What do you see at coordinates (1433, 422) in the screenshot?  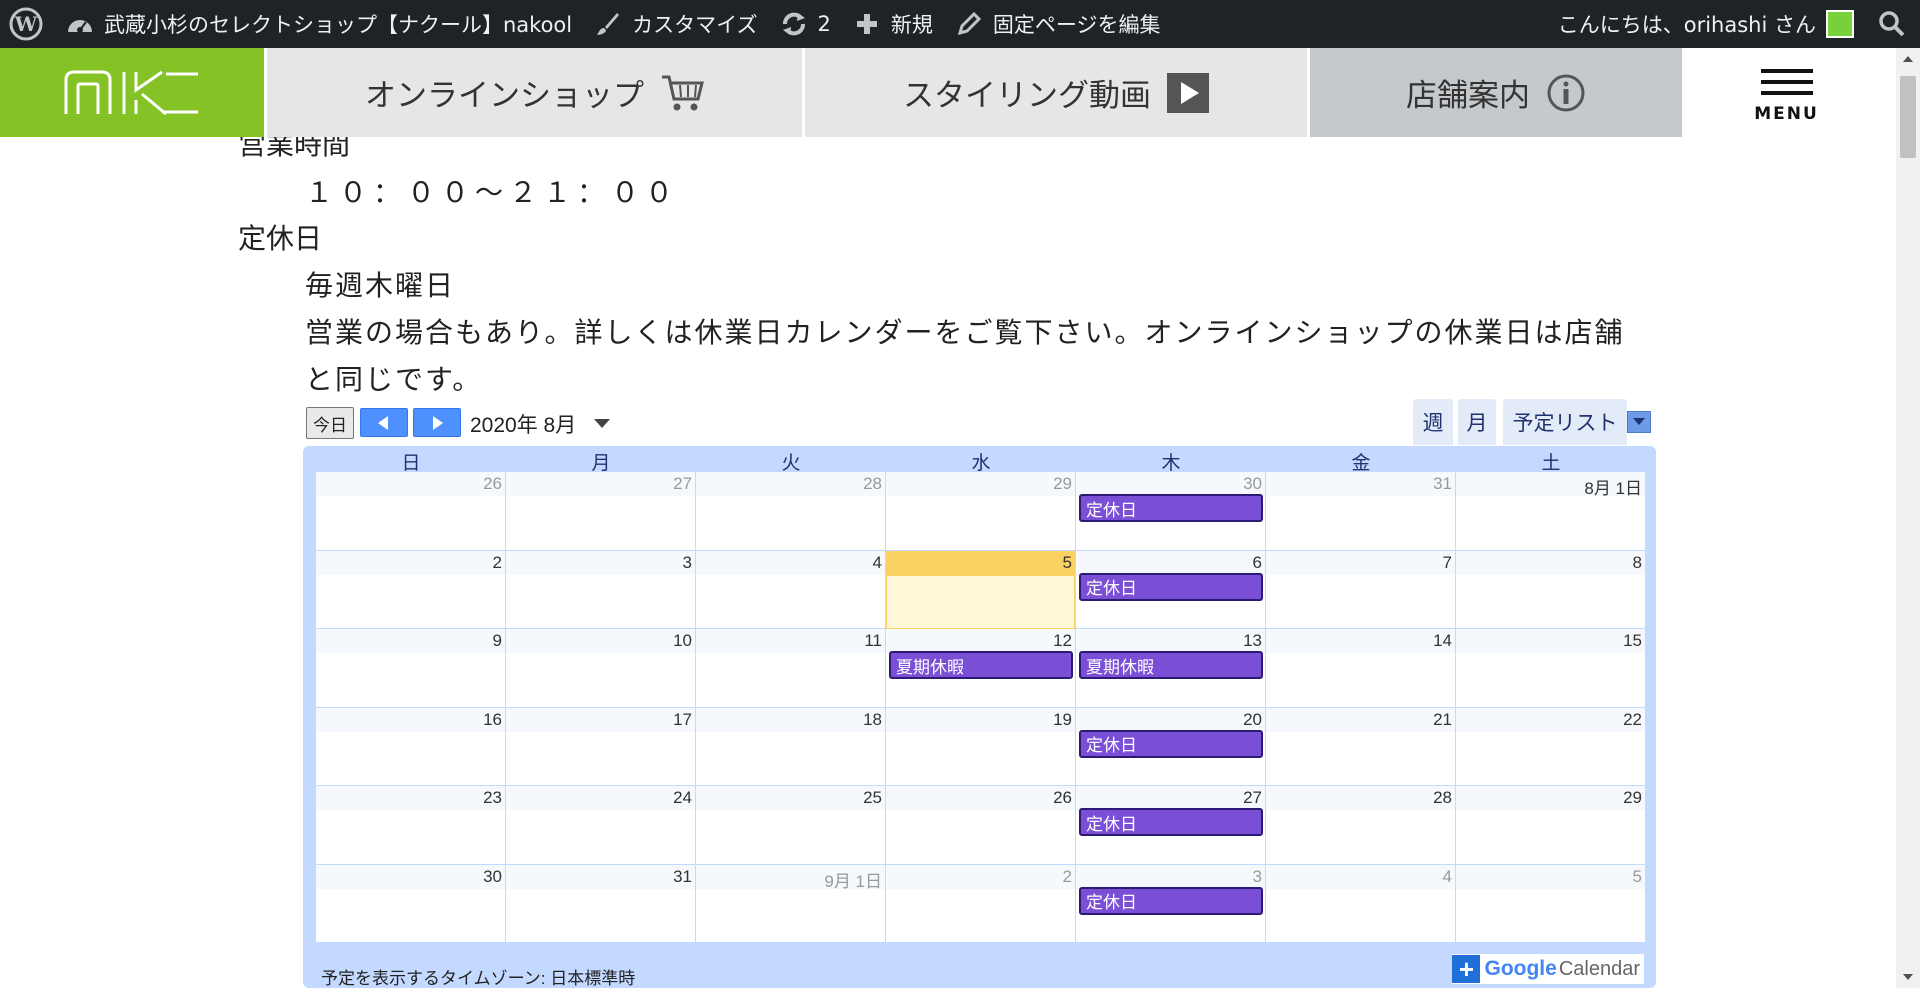 I see `tab-week-view: 週` at bounding box center [1433, 422].